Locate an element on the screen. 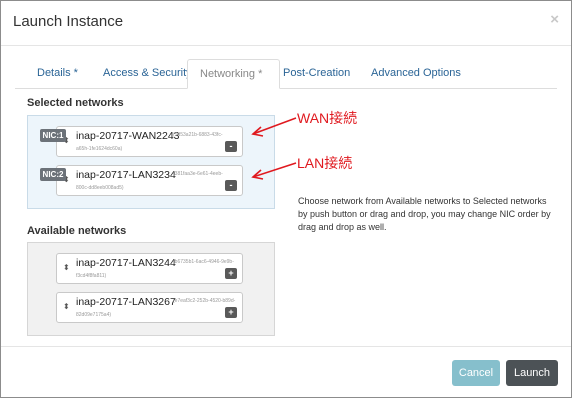 This screenshot has width=572, height=398. network-name: inap-20717-LAN3244 is located at coordinates (126, 263).